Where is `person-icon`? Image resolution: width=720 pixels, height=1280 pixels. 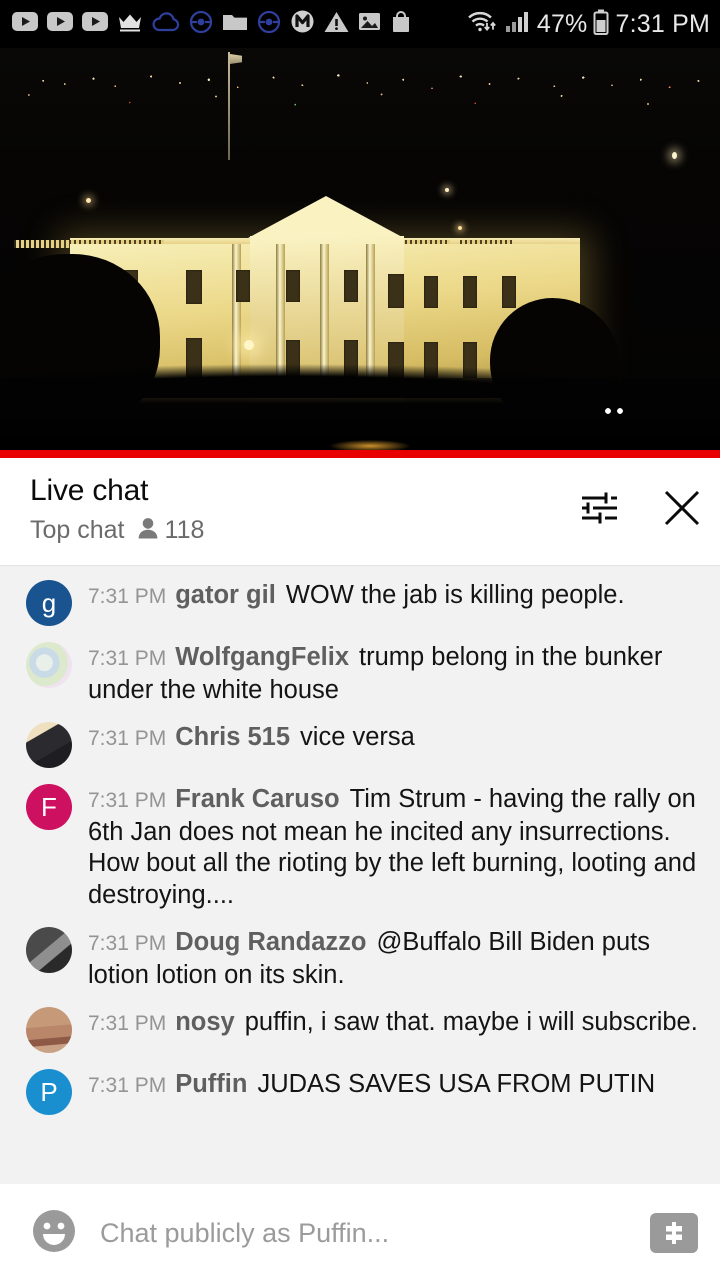 person-icon is located at coordinates (148, 530).